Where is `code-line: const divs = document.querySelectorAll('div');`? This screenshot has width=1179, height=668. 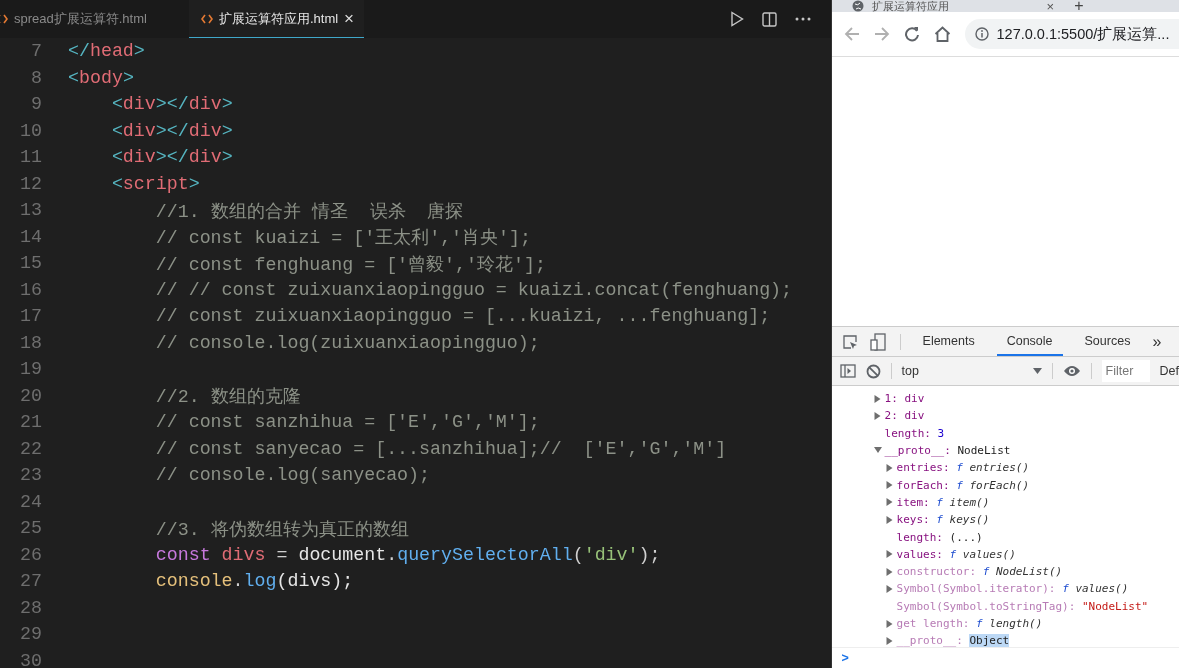 code-line: const divs = document.querySelectorAll('div'); is located at coordinates (407, 554).